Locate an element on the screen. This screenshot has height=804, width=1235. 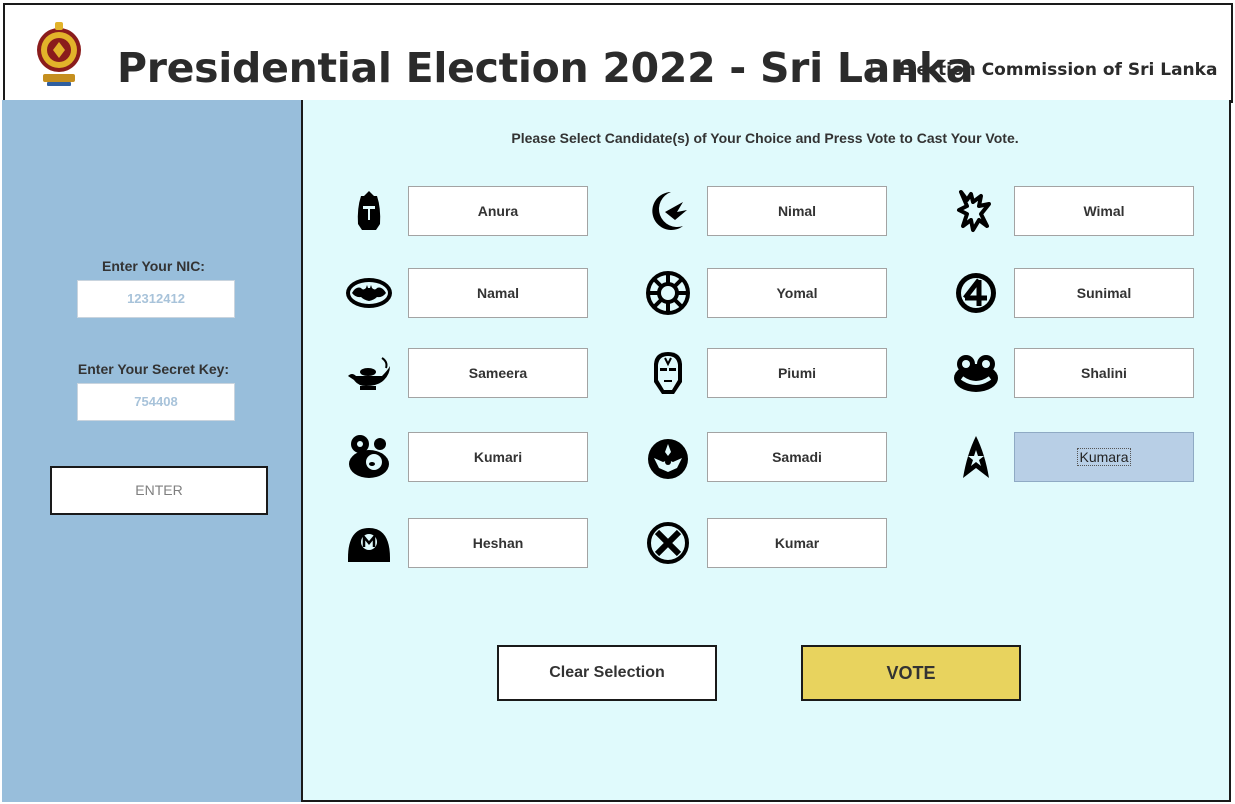
moon-bird-icon is located at coordinates (668, 211).